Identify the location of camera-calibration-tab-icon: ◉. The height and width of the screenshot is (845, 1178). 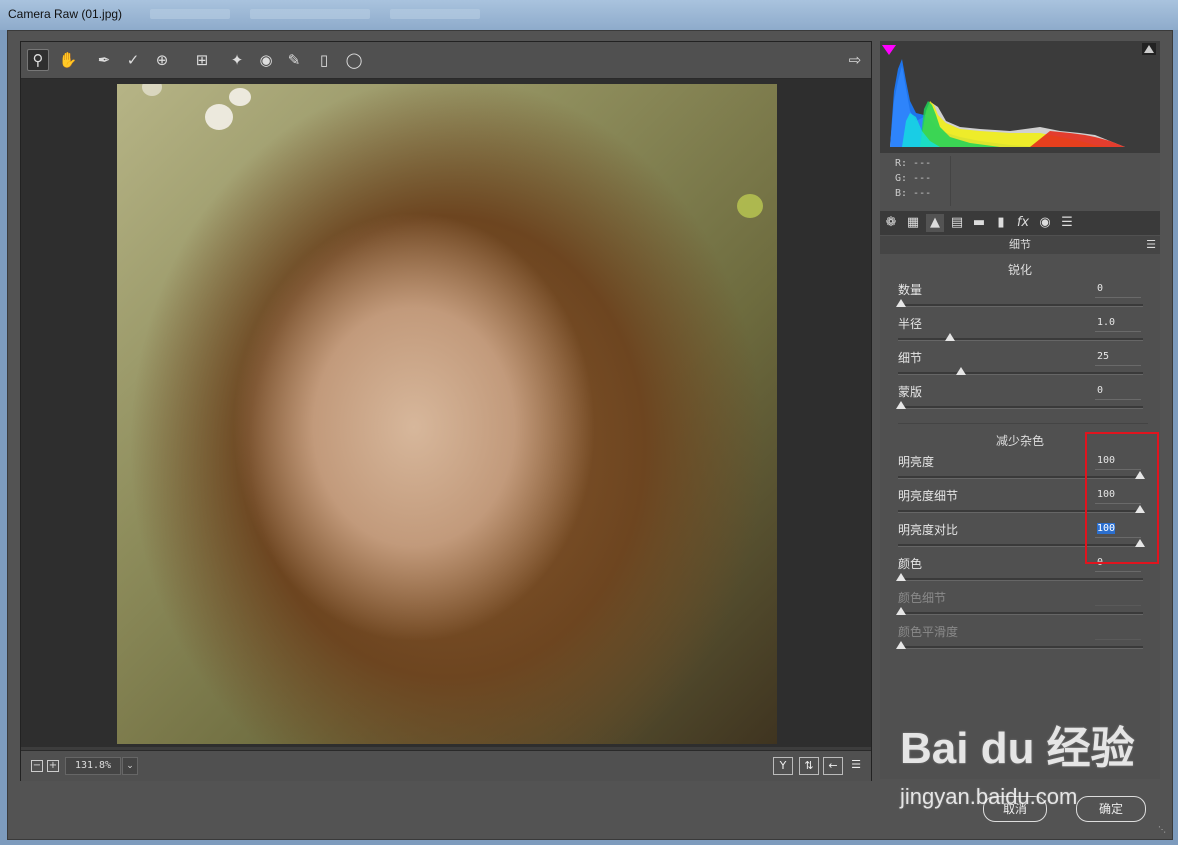
(1045, 223).